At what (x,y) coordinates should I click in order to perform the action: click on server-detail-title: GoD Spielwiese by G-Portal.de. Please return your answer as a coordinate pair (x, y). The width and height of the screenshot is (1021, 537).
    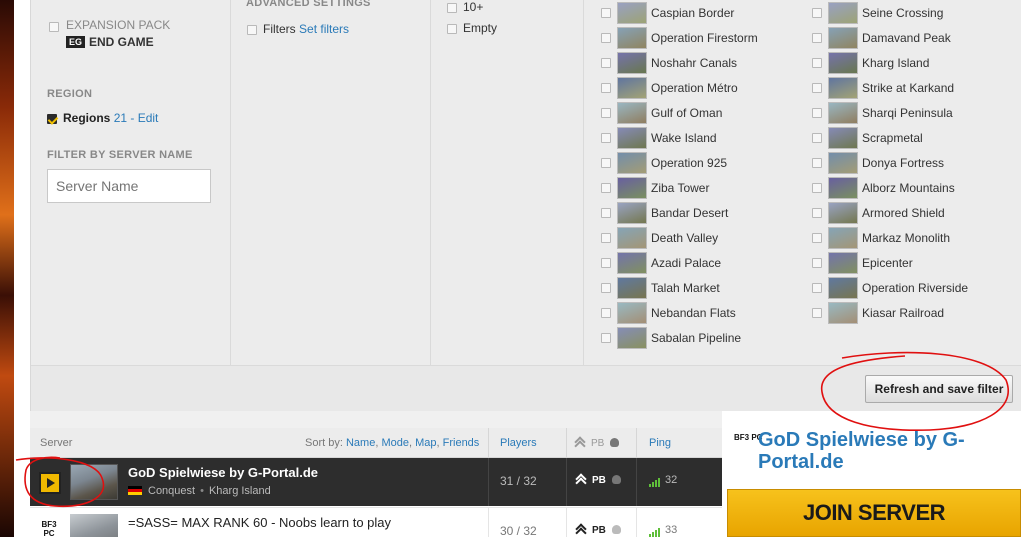
    Looking at the image, I should click on (883, 451).